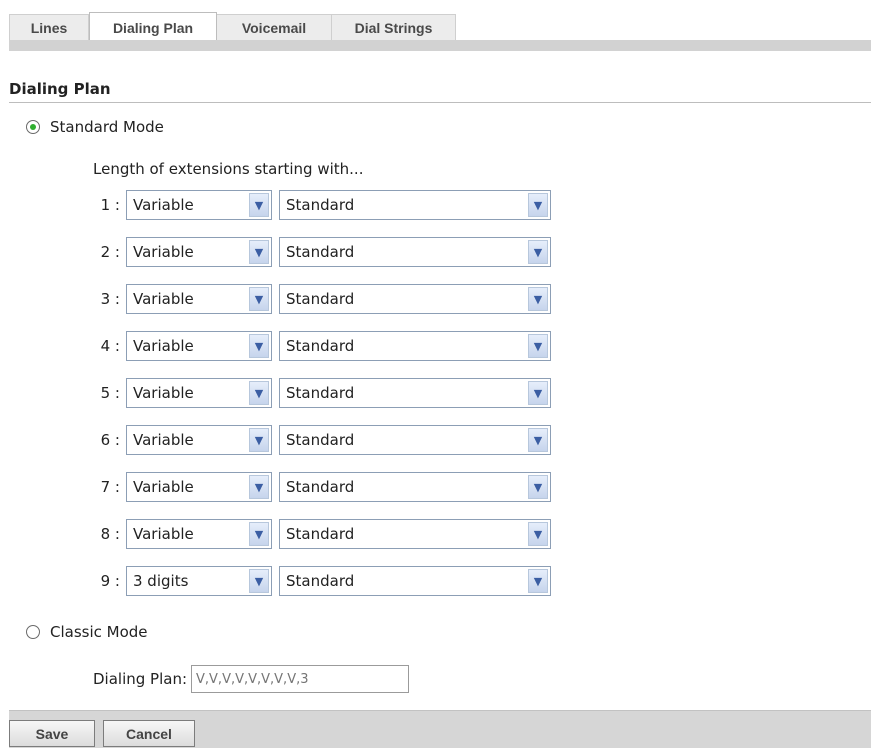 This screenshot has height=751, width=871. I want to click on length-select-2: Variable ▼, so click(199, 252).